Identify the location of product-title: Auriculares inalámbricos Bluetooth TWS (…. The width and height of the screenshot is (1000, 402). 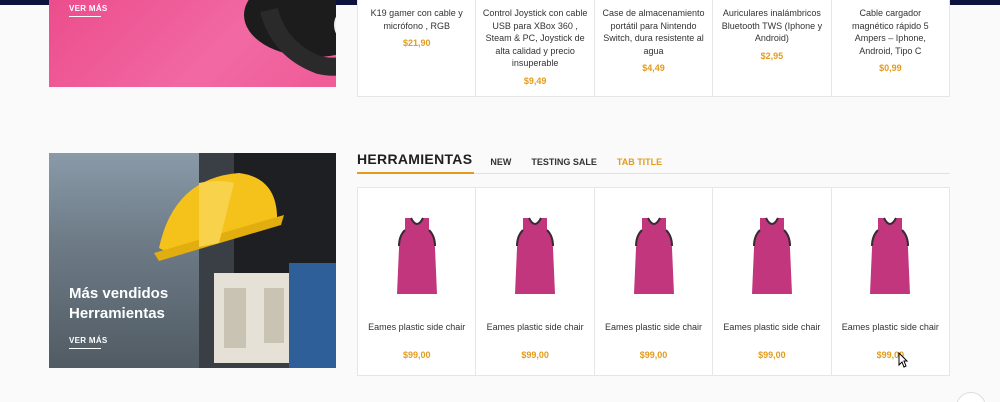
(771, 26).